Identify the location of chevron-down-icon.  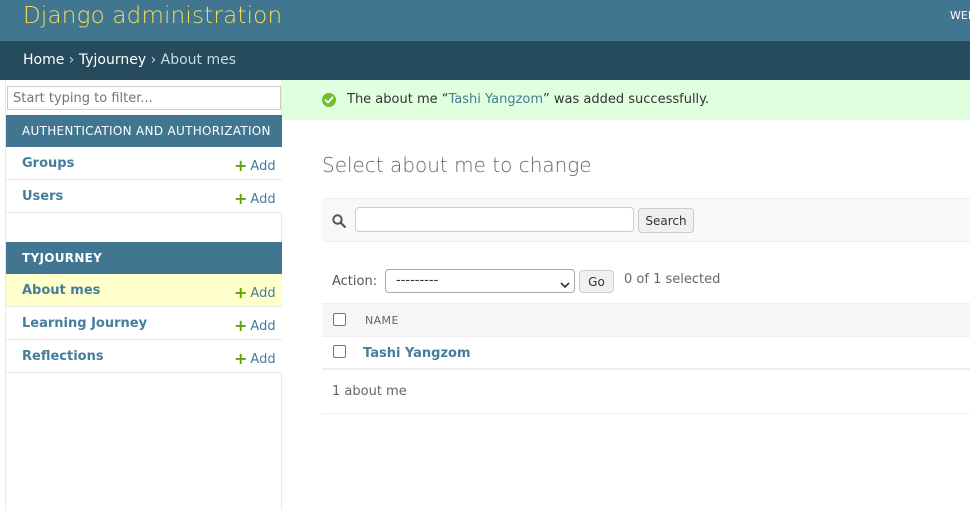
(565, 285).